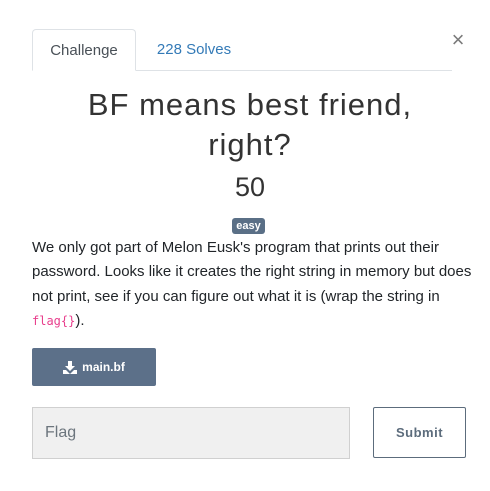 Image resolution: width=490 pixels, height=491 pixels. Describe the element at coordinates (54, 320) in the screenshot. I see `flag-format-code: flag{}` at that location.